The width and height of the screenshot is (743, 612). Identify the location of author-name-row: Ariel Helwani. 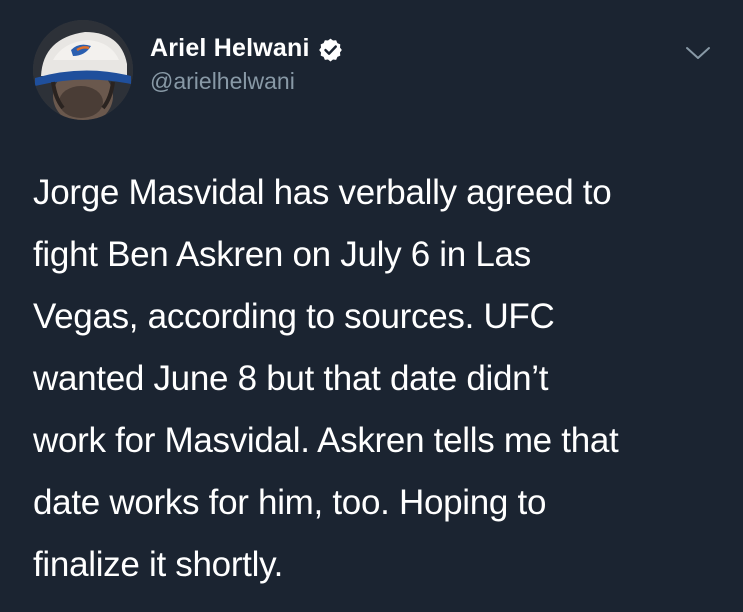
(246, 48).